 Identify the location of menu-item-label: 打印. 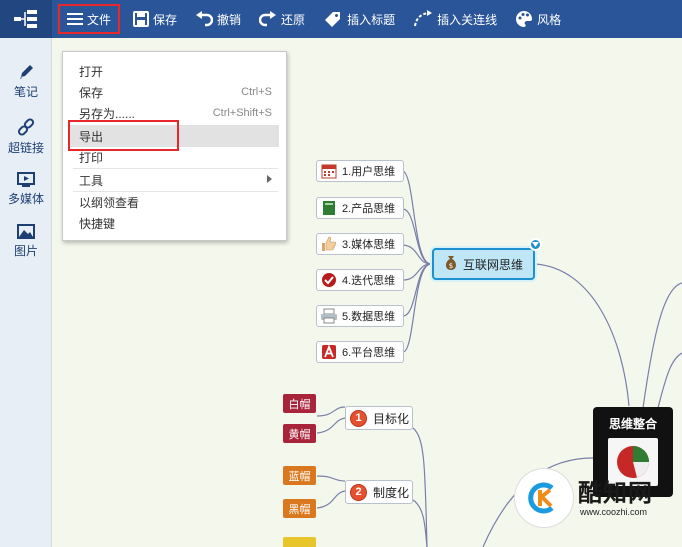
(91, 157).